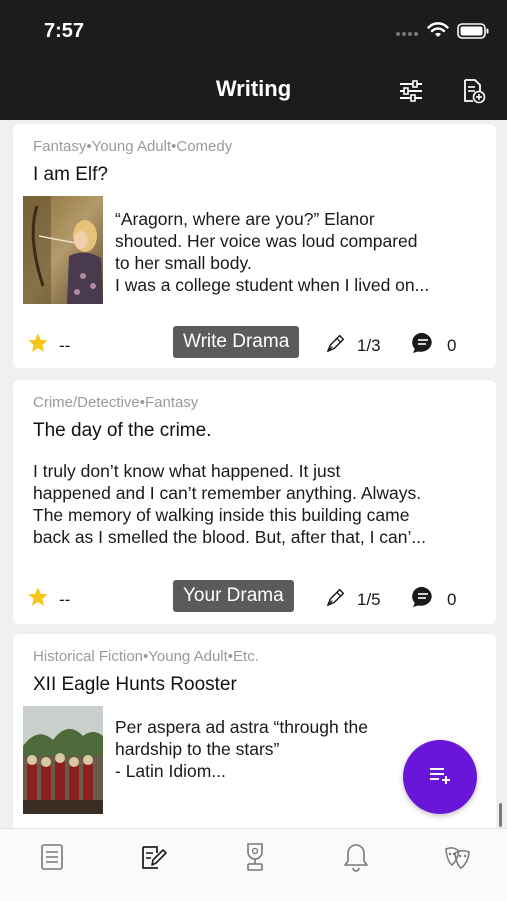 Image resolution: width=507 pixels, height=901 pixels. Describe the element at coordinates (353, 599) in the screenshot. I see `edit-count: 1/5` at that location.